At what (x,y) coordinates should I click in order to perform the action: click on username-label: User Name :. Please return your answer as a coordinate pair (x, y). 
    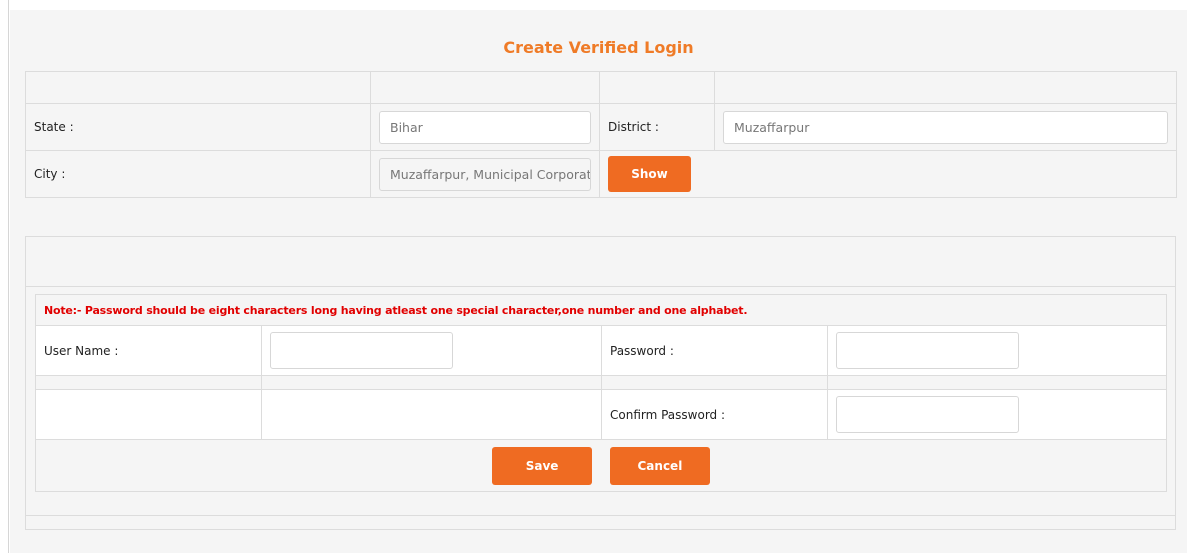
    Looking at the image, I should click on (148, 350).